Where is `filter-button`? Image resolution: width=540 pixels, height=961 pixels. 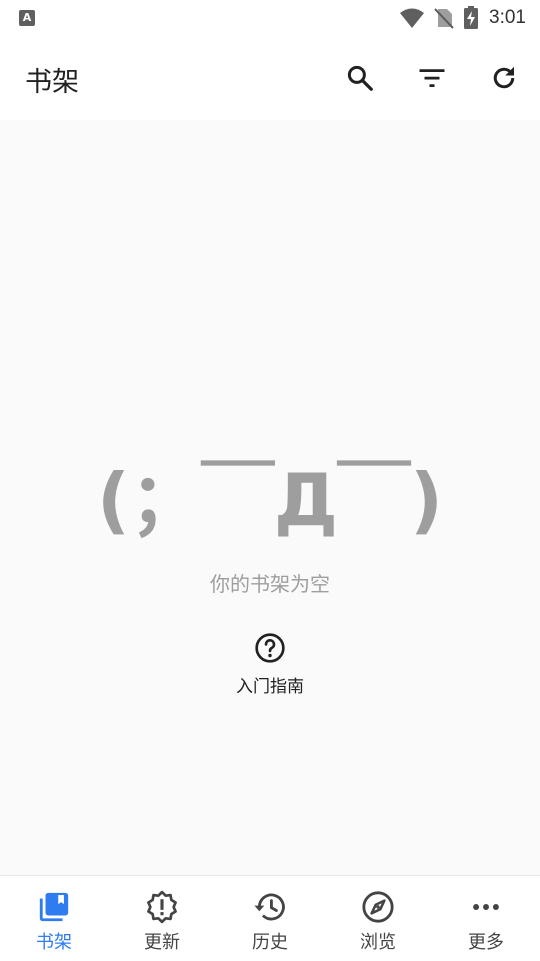
filter-button is located at coordinates (432, 78).